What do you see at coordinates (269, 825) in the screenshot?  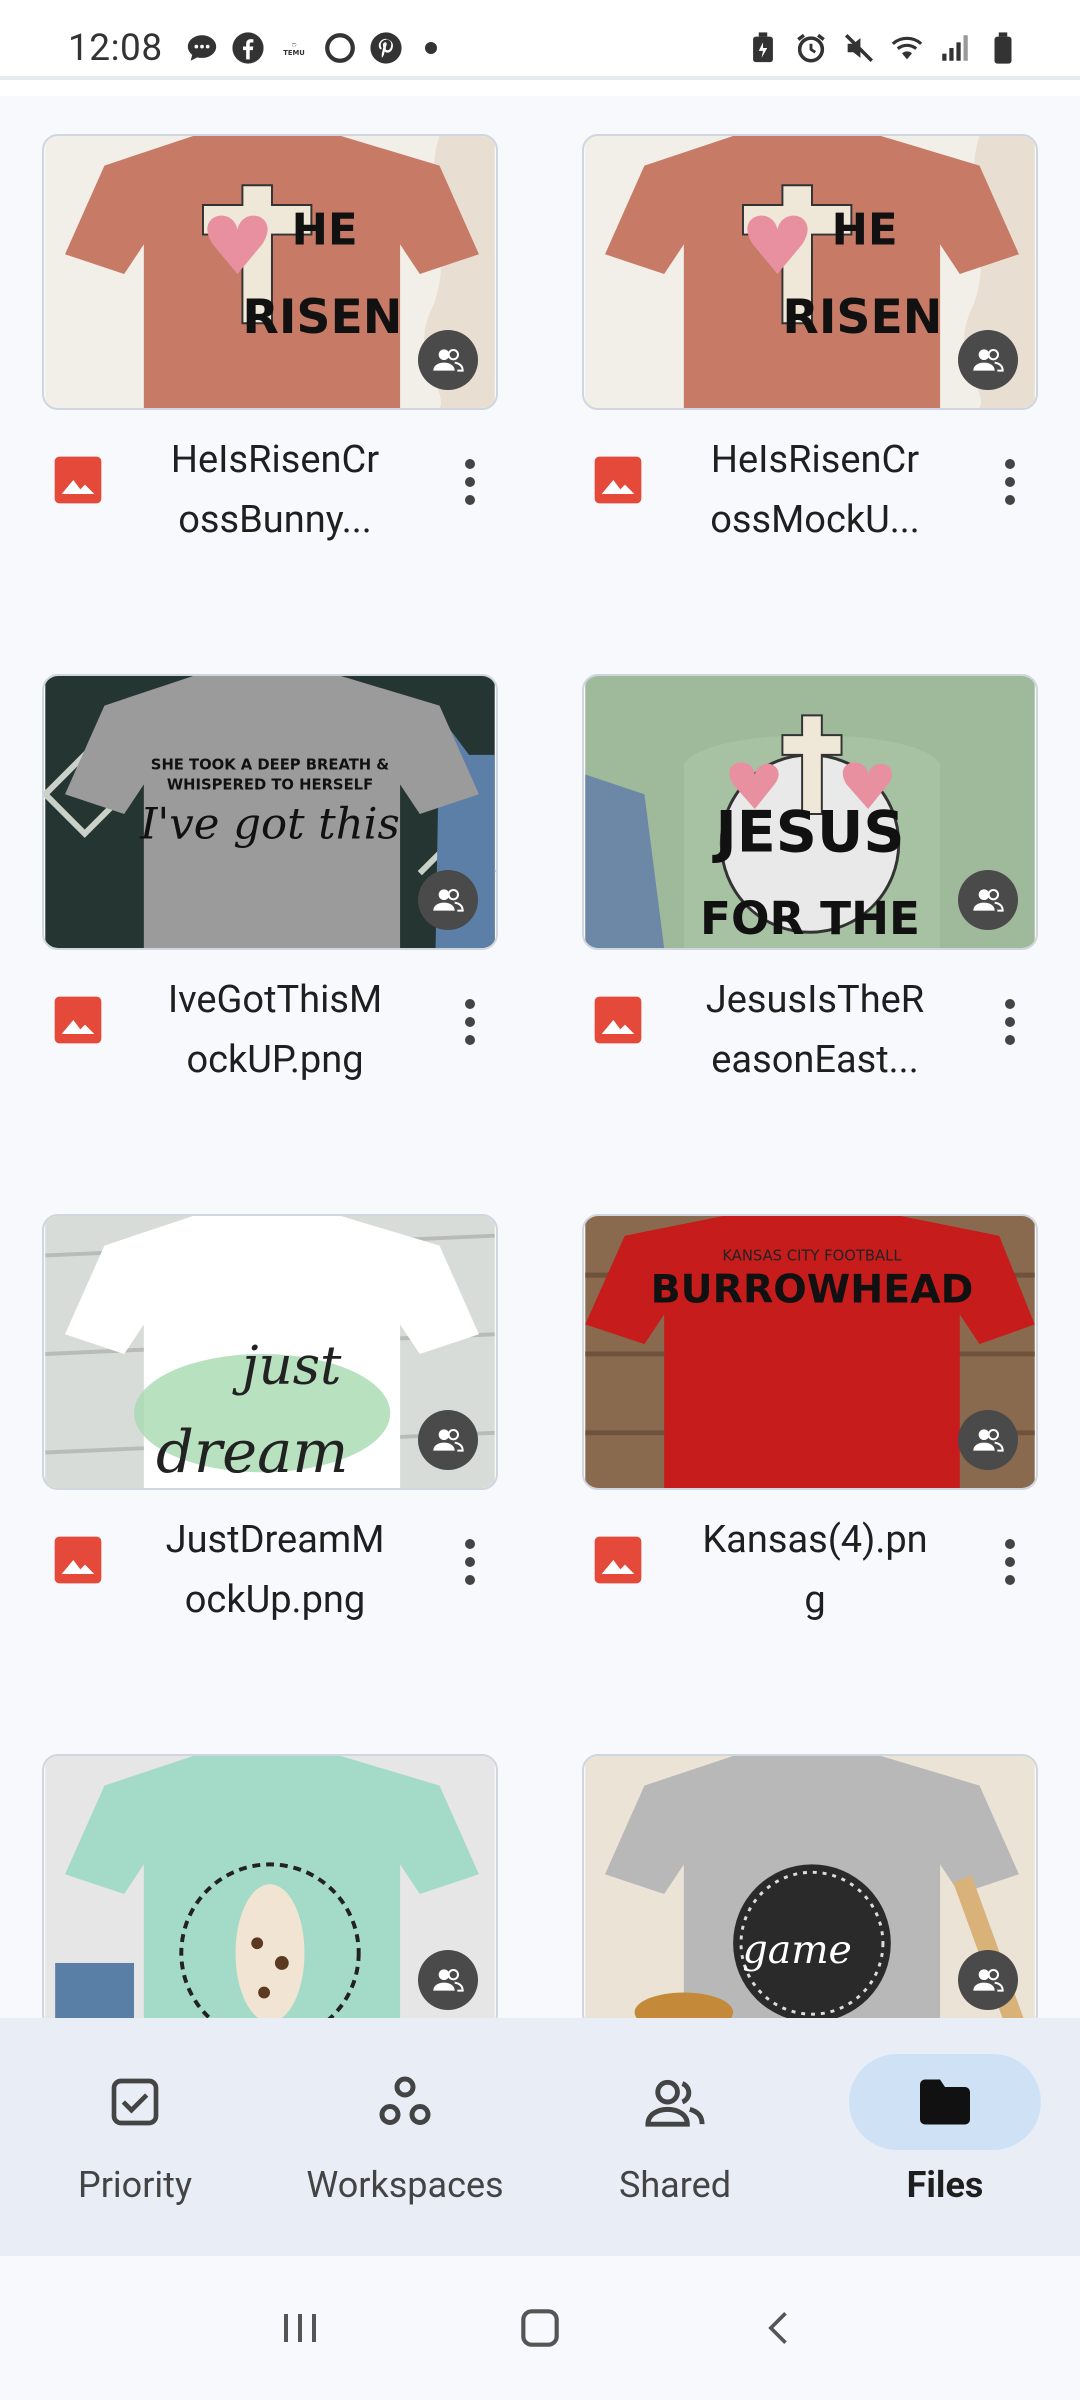 I see `svg-text: I've got this` at bounding box center [269, 825].